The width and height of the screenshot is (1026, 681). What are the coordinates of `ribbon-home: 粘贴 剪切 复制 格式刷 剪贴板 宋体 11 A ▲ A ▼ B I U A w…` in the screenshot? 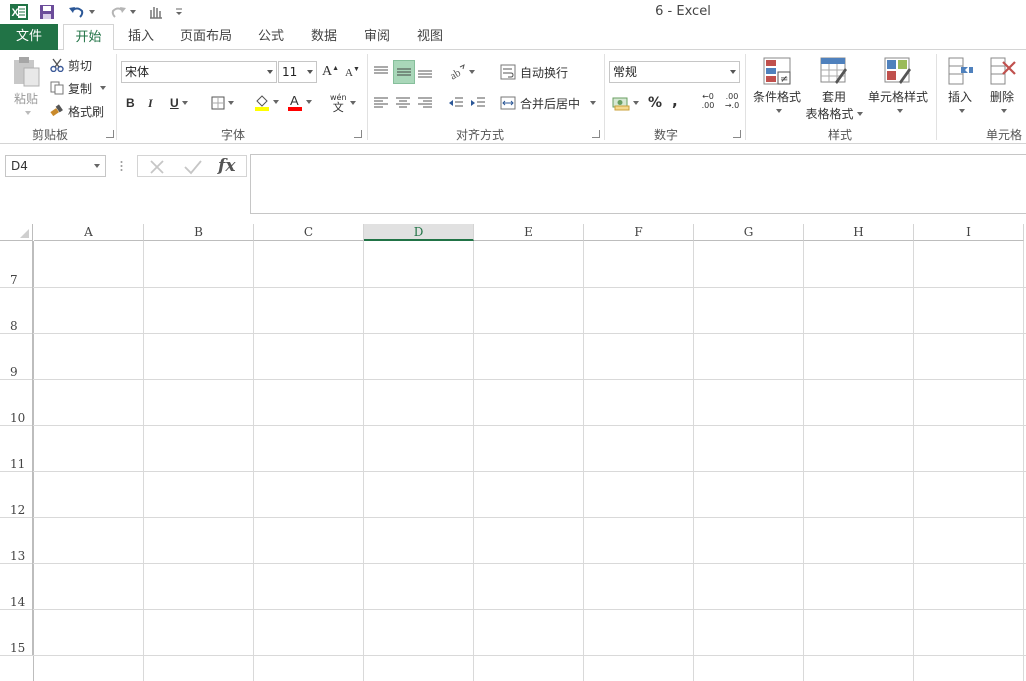 It's located at (513, 97).